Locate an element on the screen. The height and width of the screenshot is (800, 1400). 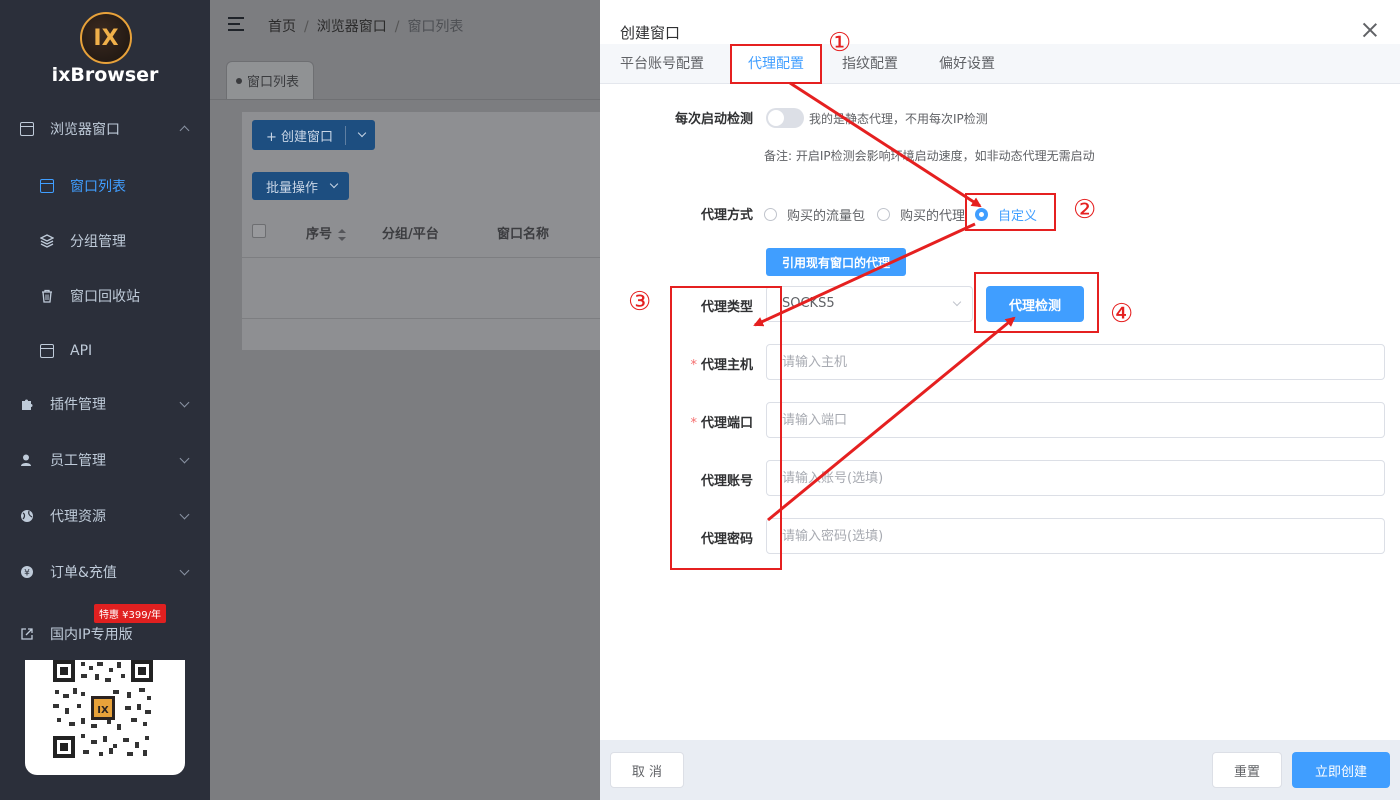
logo-icon: IX is located at coordinates (106, 38).